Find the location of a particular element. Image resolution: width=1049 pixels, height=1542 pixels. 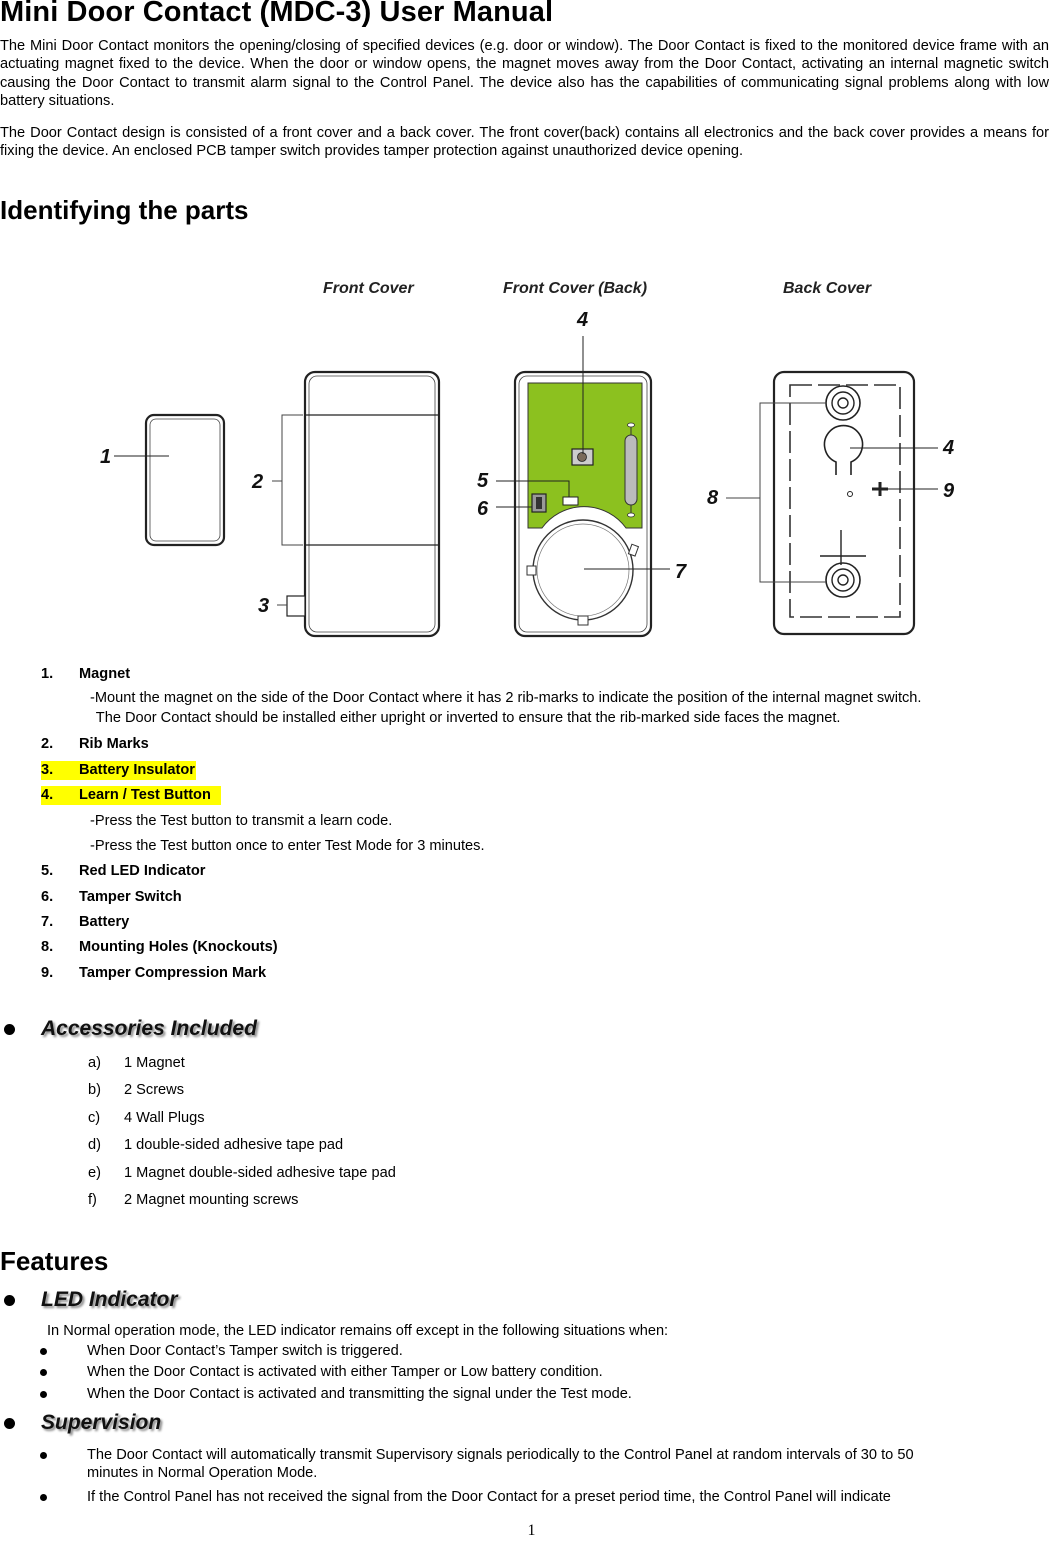

part-item-battery-insulator: 3. Battery Insulator is located at coordinates (118, 770).